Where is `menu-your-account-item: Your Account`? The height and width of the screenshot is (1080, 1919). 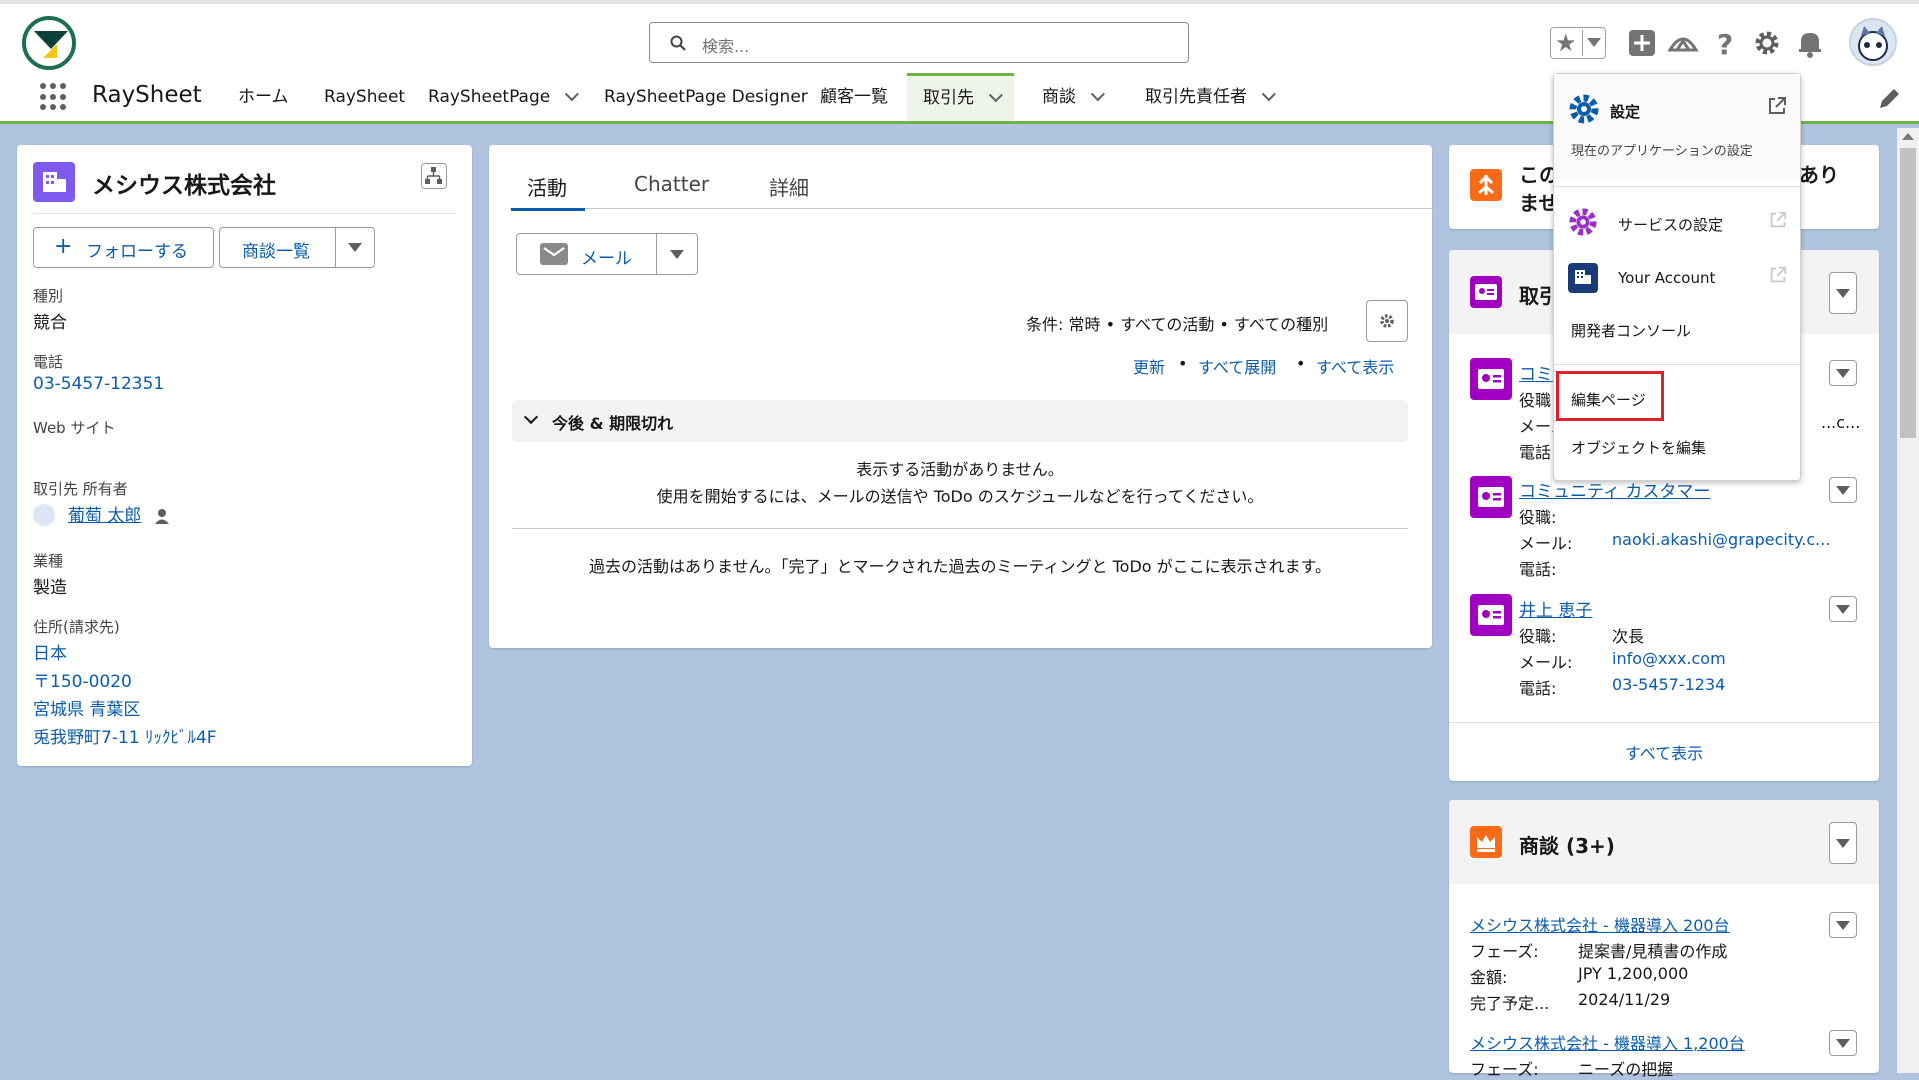
menu-your-account-item: Your Account is located at coordinates (1666, 278).